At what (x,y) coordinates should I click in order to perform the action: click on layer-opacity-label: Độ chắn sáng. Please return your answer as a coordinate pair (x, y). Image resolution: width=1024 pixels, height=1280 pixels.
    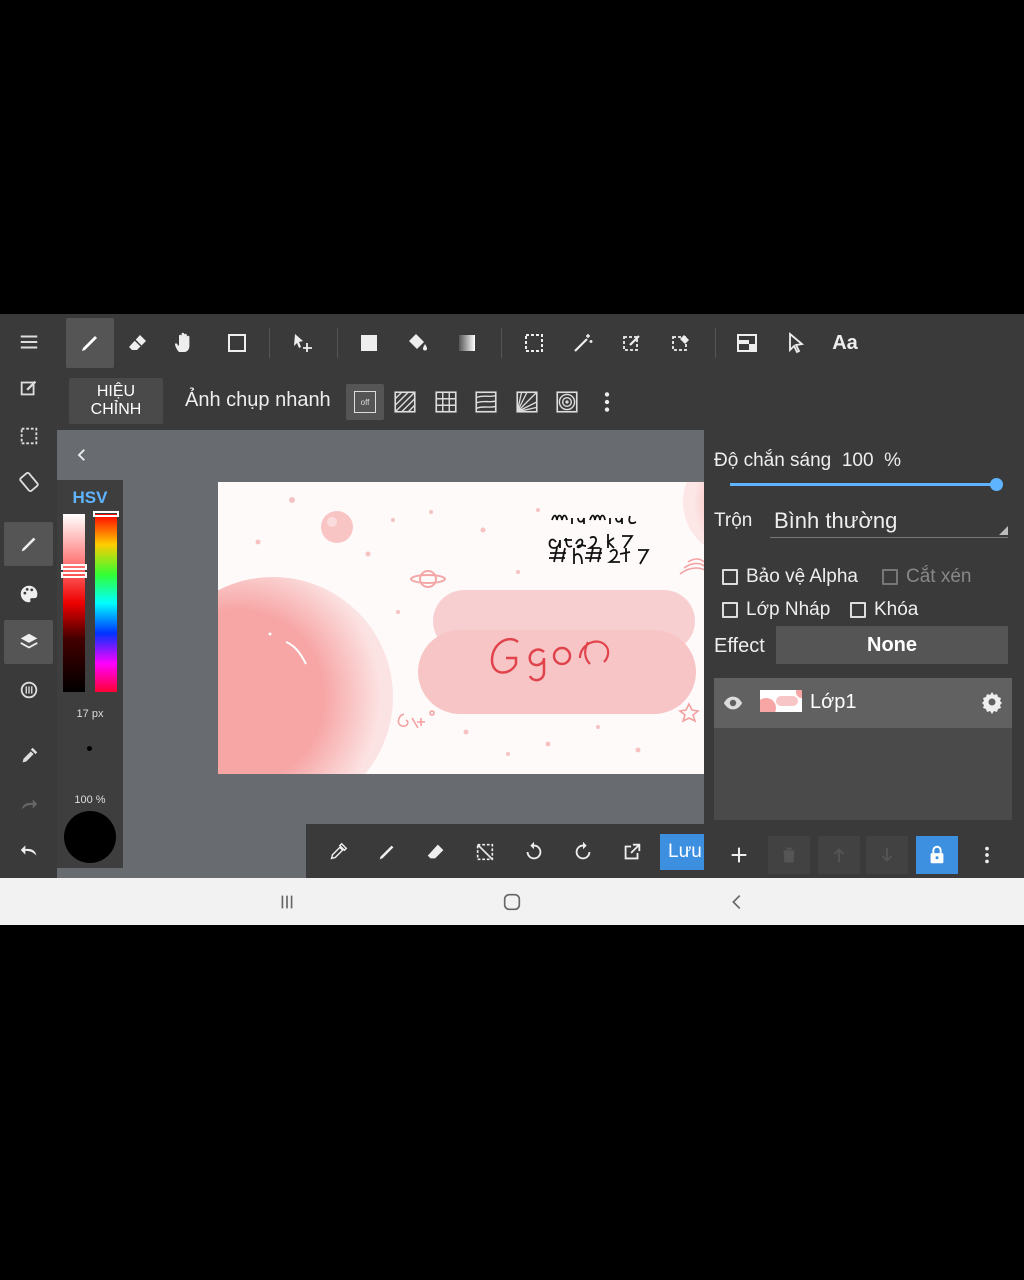
    Looking at the image, I should click on (773, 460).